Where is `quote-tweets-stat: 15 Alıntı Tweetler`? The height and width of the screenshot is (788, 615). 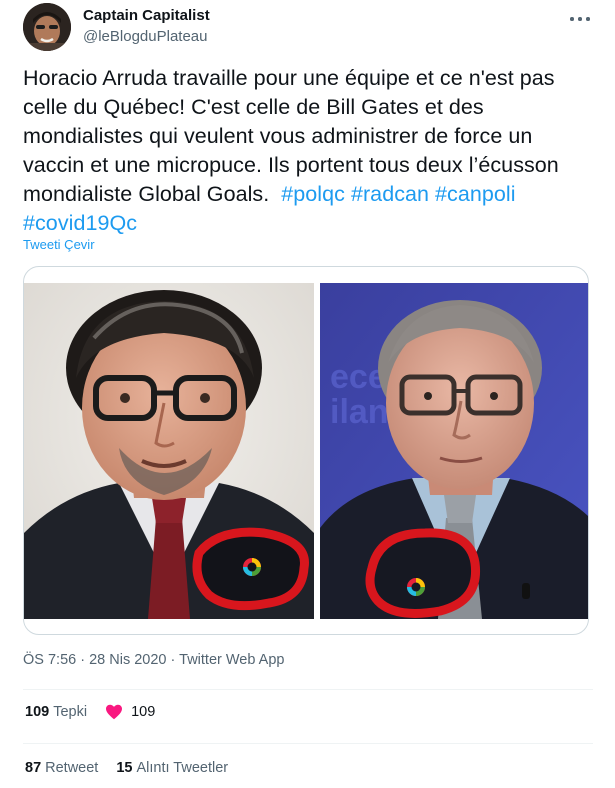
quote-tweets-stat: 15 Alıntı Tweetler is located at coordinates (172, 768).